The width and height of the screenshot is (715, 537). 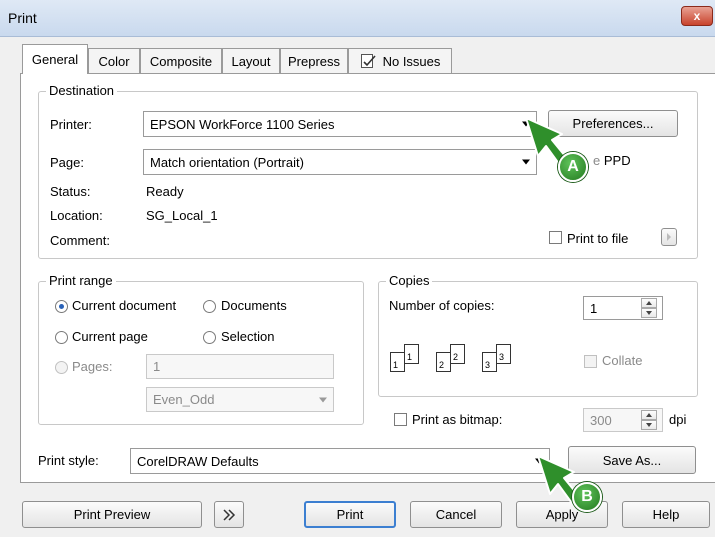 I want to click on print-to-file-checkbox, so click(x=555, y=237).